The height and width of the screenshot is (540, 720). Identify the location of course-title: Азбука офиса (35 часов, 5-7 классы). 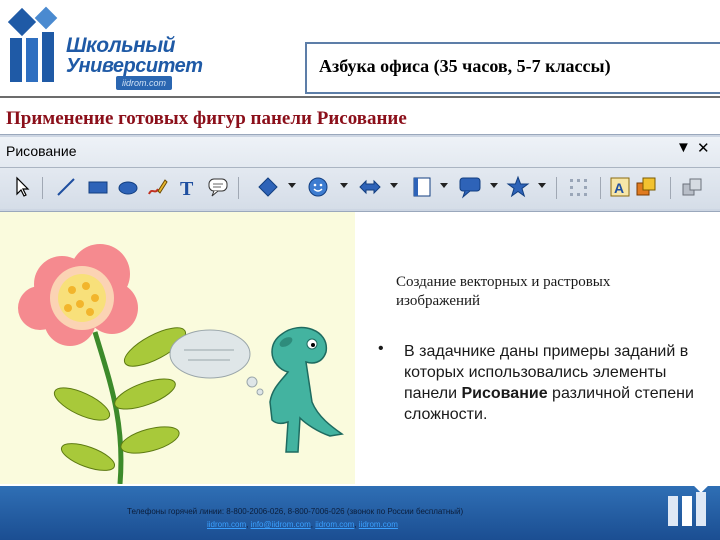
(465, 66).